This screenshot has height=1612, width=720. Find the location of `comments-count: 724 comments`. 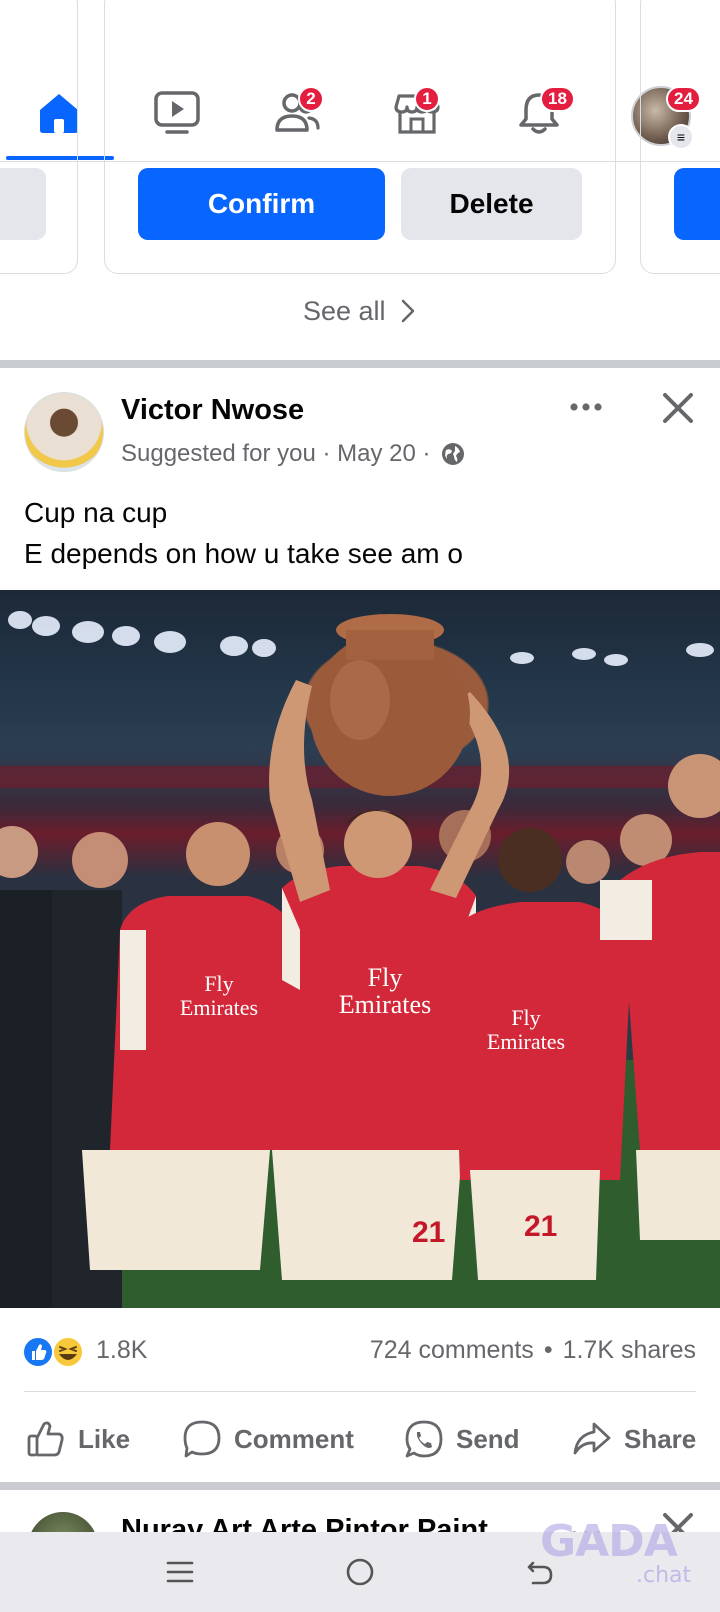

comments-count: 724 comments is located at coordinates (452, 1350).